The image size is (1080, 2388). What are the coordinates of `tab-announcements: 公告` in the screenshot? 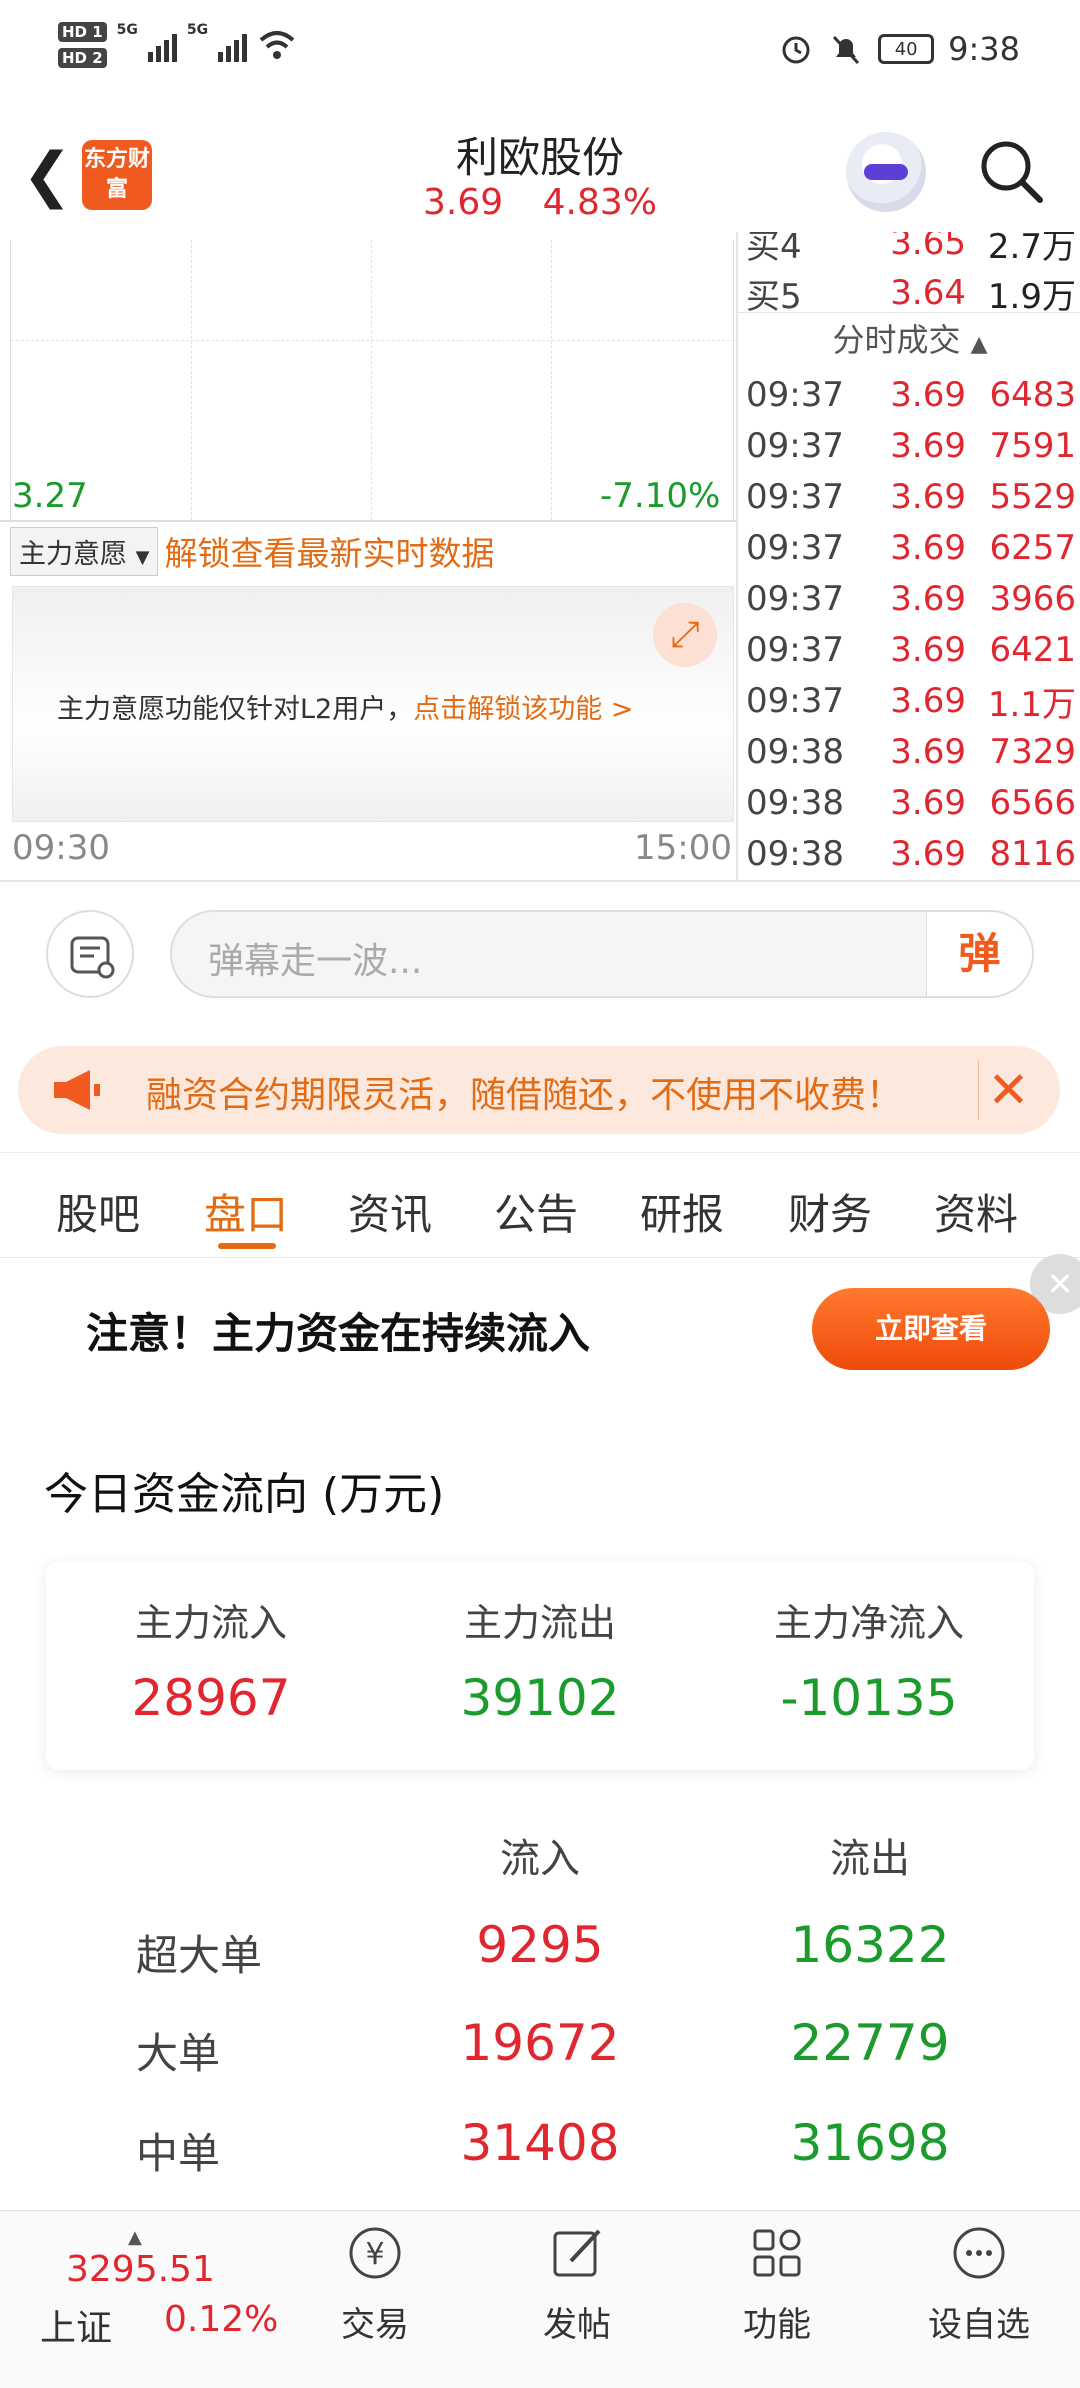 It's located at (536, 1211).